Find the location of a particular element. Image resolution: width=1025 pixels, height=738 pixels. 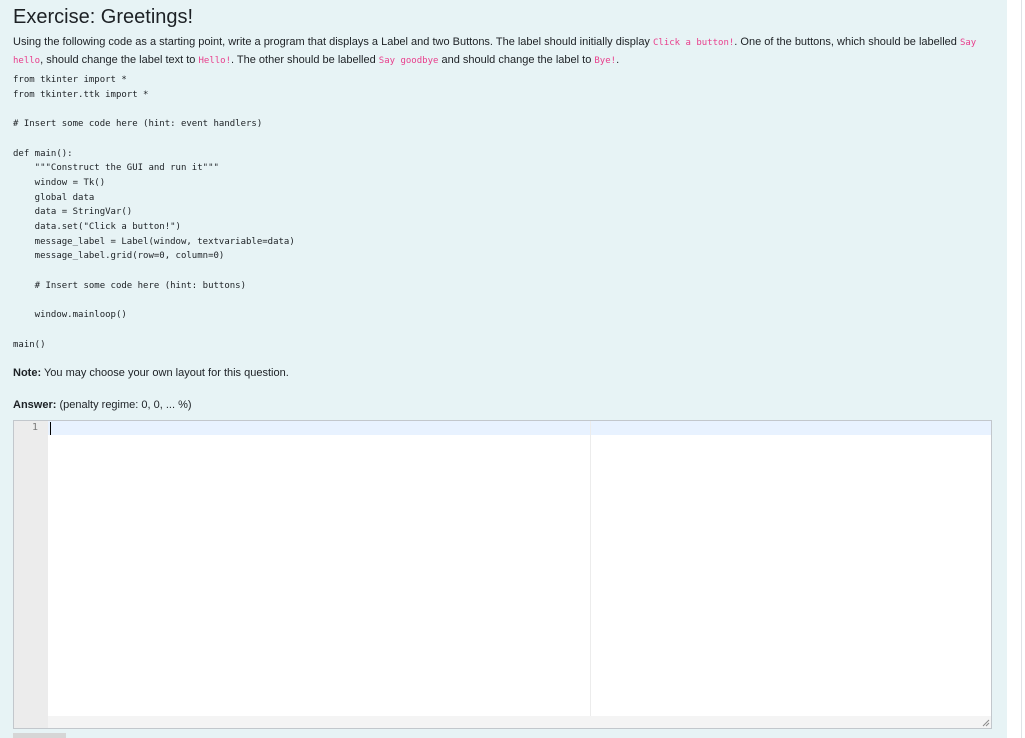

question-title: Exercise: Greetings! is located at coordinates (103, 17).